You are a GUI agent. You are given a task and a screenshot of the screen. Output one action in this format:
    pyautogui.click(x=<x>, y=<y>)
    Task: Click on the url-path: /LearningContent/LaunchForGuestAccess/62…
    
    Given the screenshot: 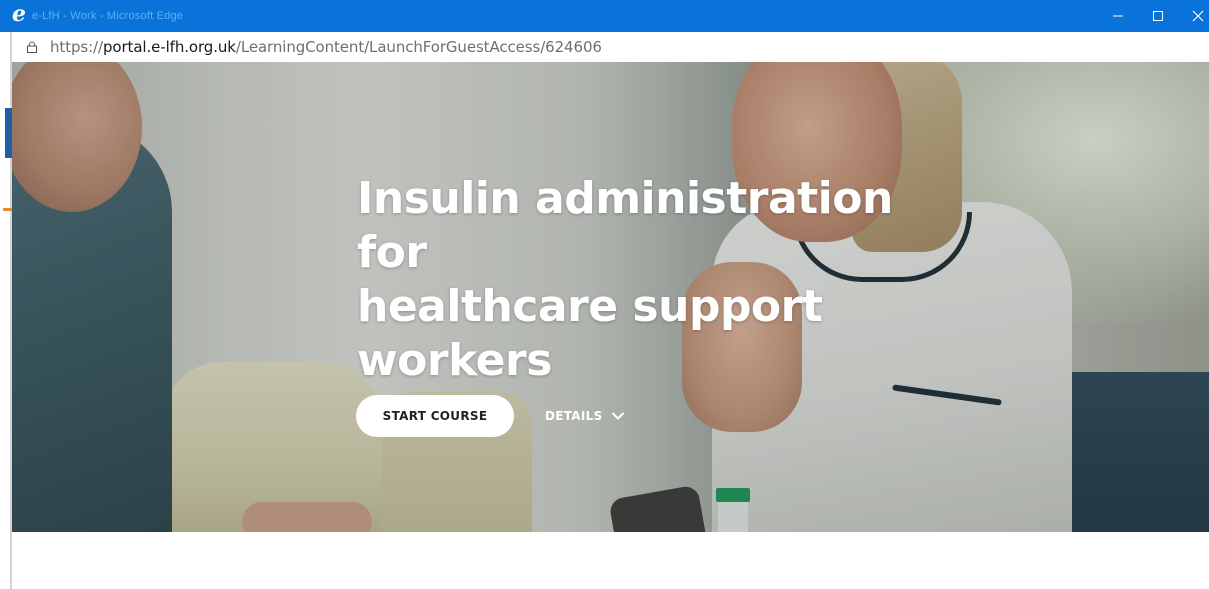 What is the action you would take?
    pyautogui.click(x=418, y=47)
    